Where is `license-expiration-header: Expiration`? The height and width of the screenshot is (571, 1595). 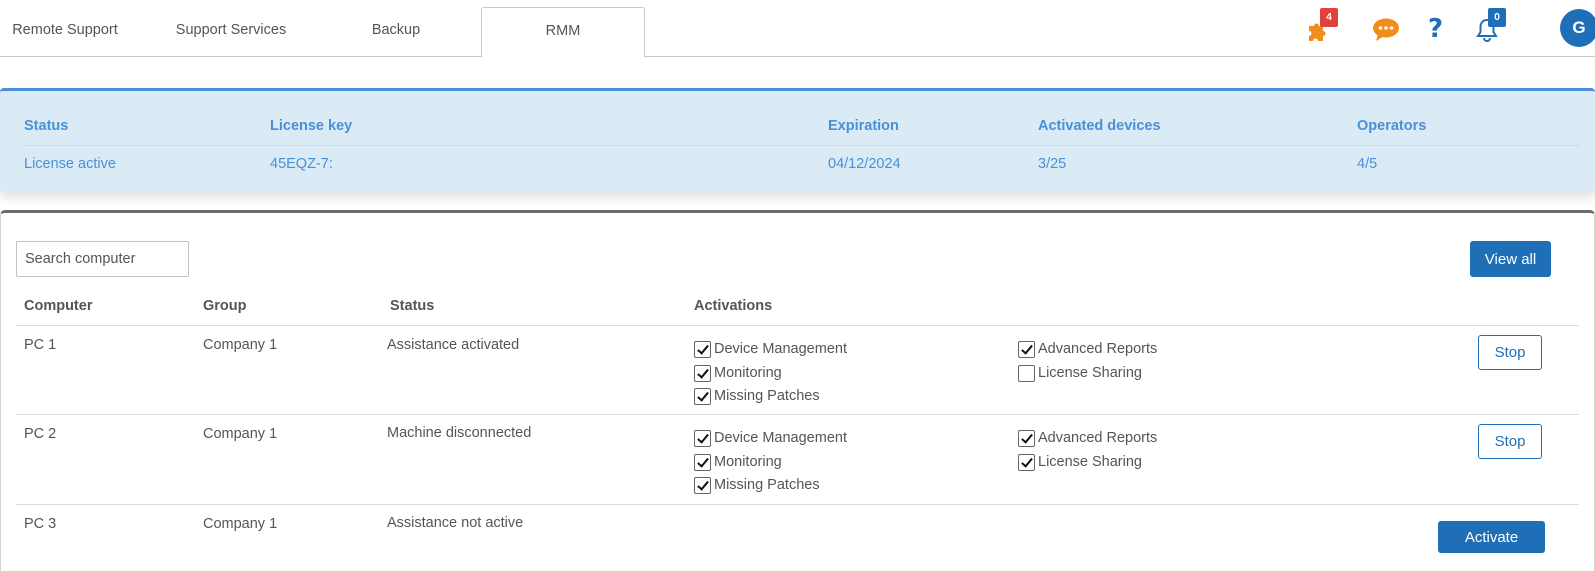 license-expiration-header: Expiration is located at coordinates (863, 126).